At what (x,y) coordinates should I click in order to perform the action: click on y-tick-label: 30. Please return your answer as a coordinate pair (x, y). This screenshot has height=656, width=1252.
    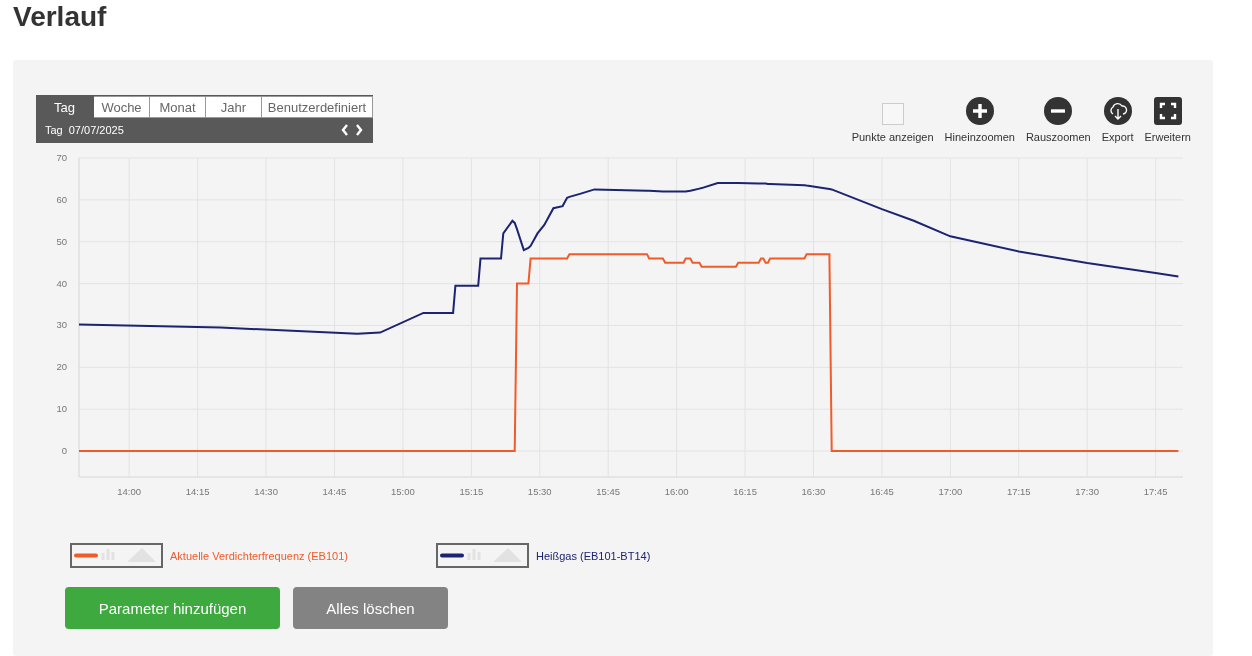
    Looking at the image, I should click on (61, 325).